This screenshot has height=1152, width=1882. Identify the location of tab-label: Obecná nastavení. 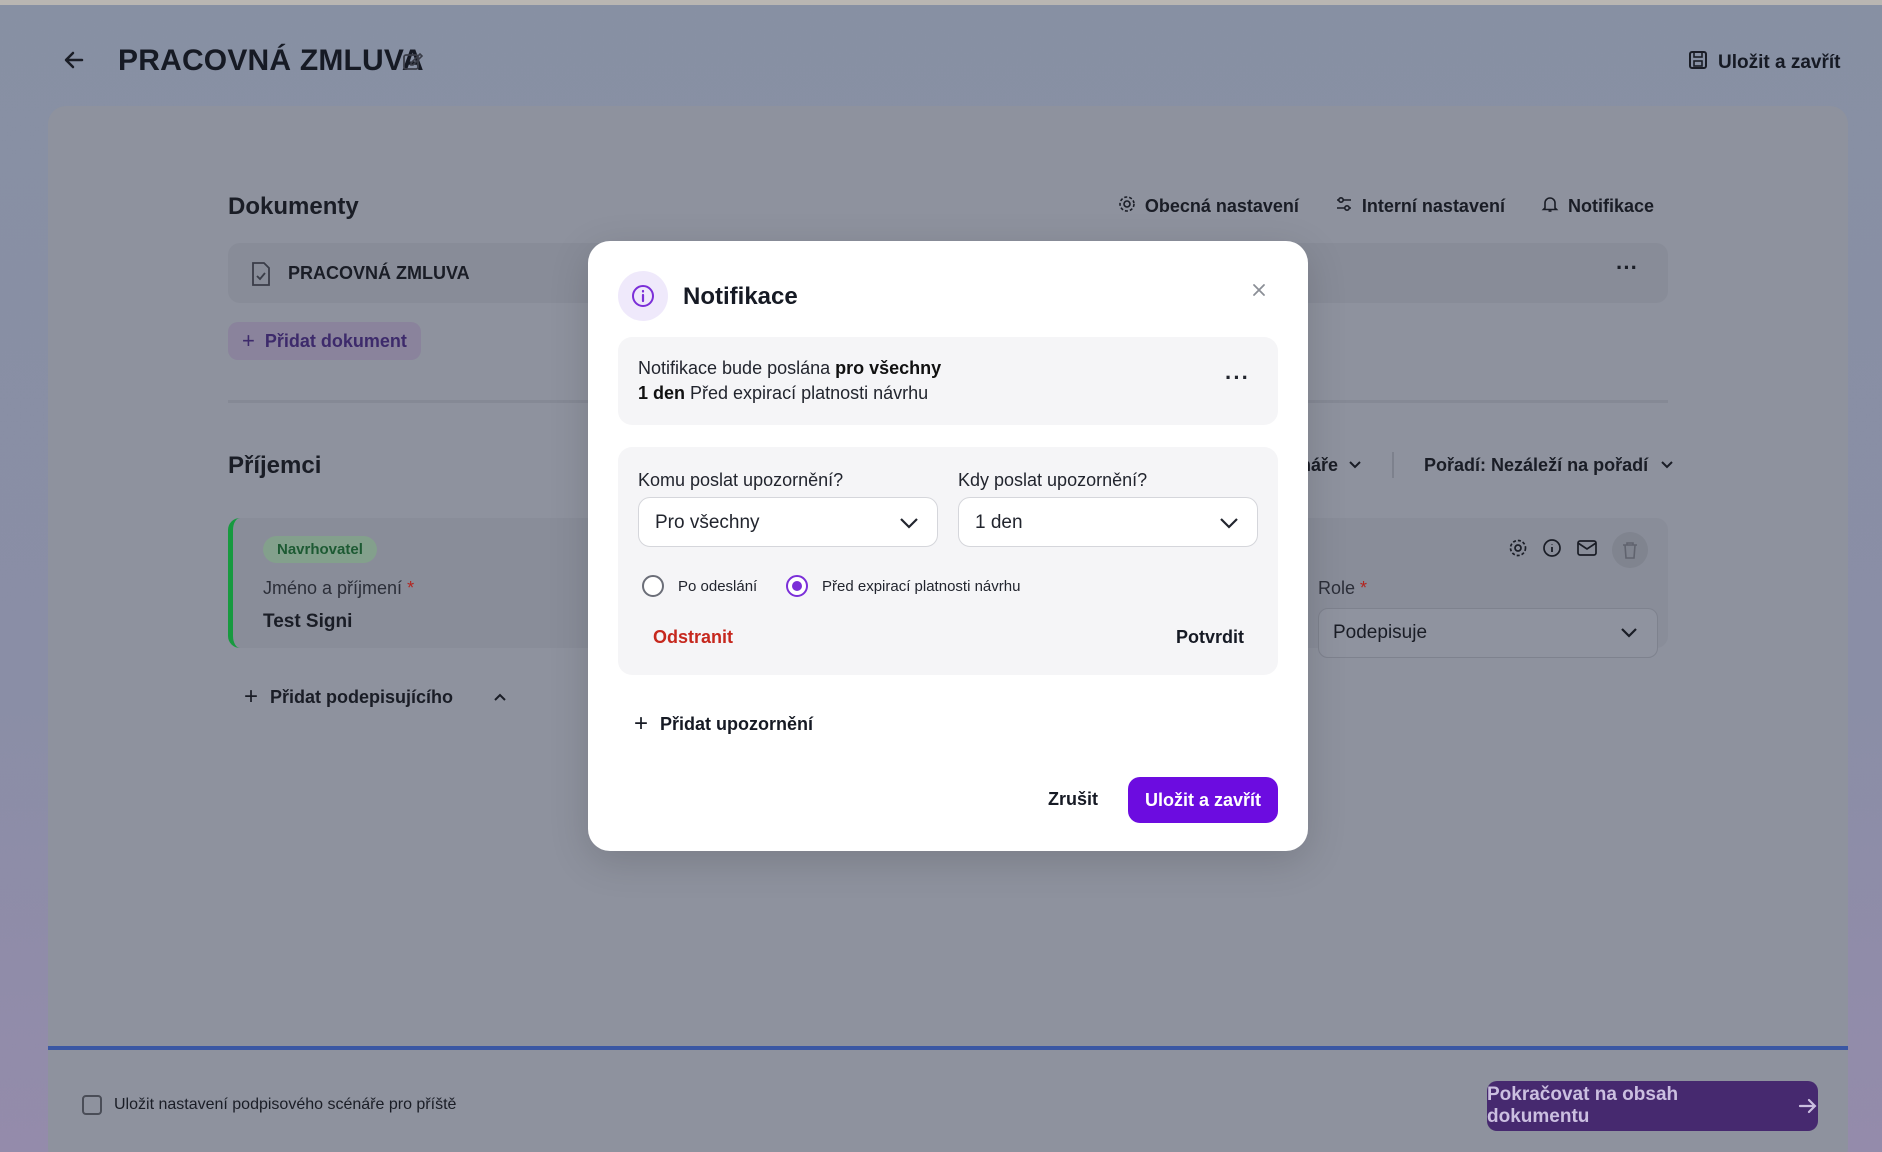
(1221, 206).